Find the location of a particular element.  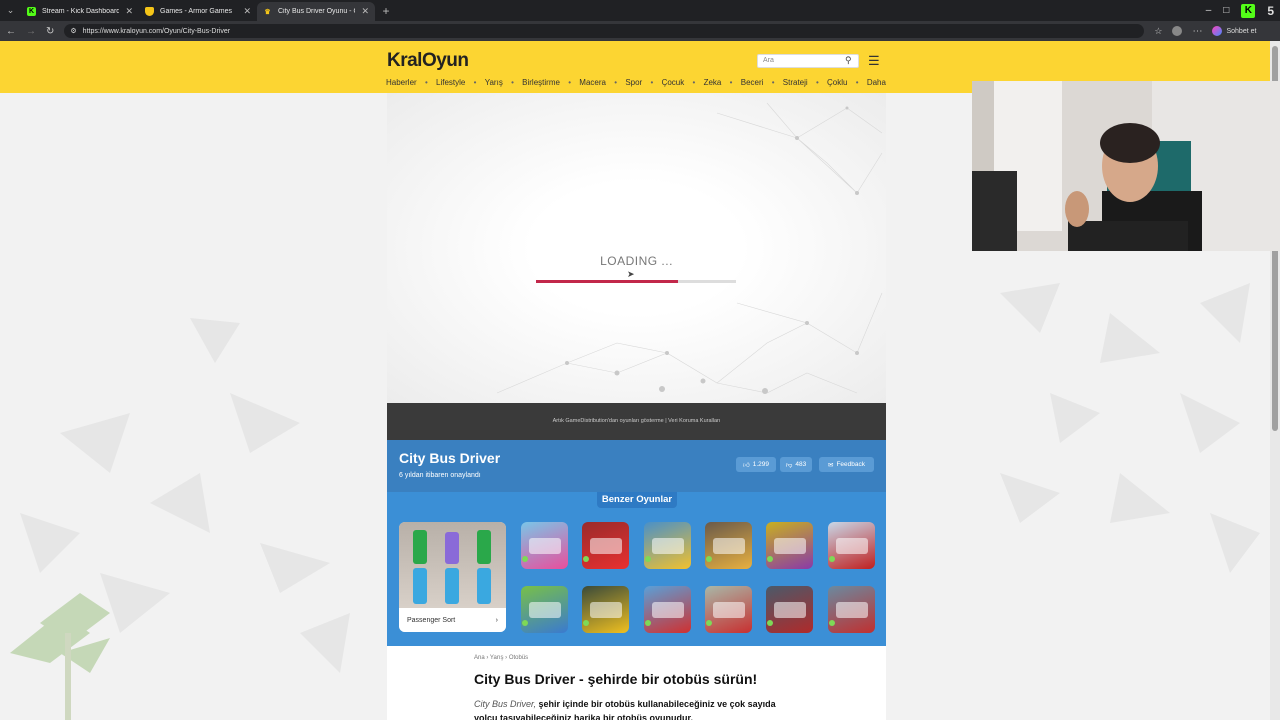

tab-city-bus-driver: ♛ City Bus Driver Oyunu - Online ü... ✕ is located at coordinates (316, 11).